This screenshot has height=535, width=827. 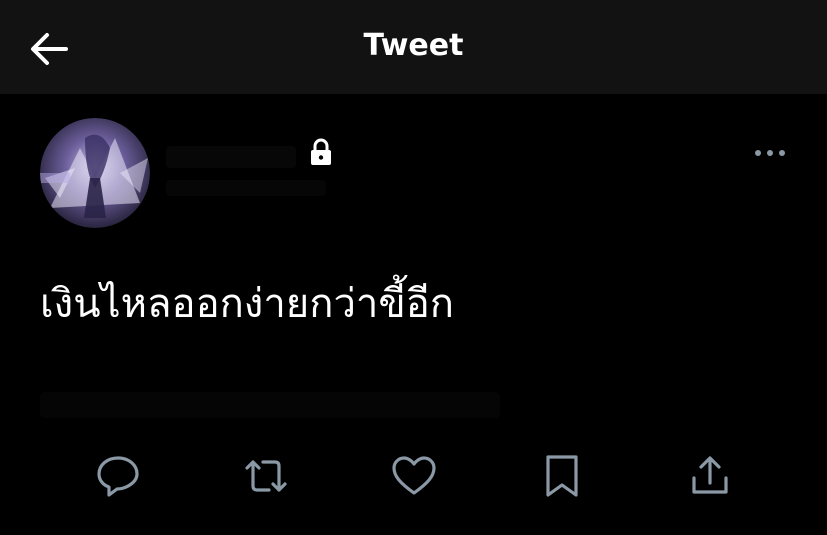 I want to click on share-icon, so click(x=710, y=475).